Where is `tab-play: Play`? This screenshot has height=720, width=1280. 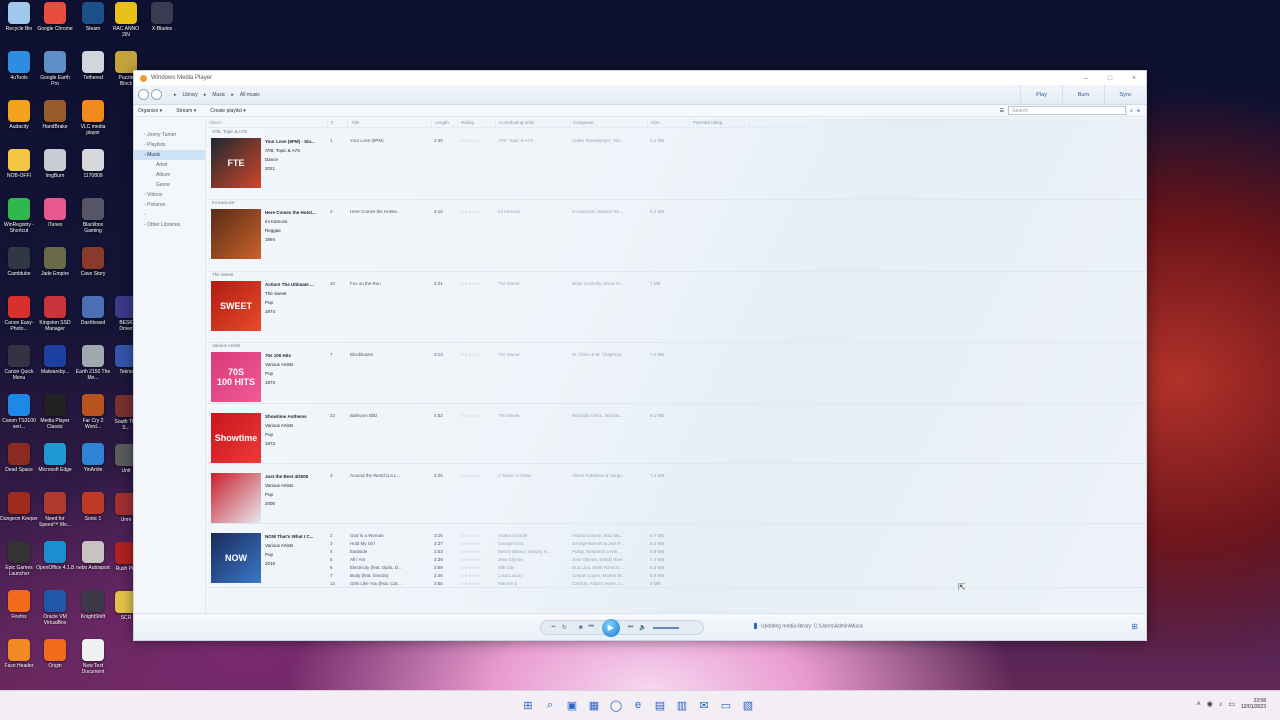 tab-play: Play is located at coordinates (1041, 94).